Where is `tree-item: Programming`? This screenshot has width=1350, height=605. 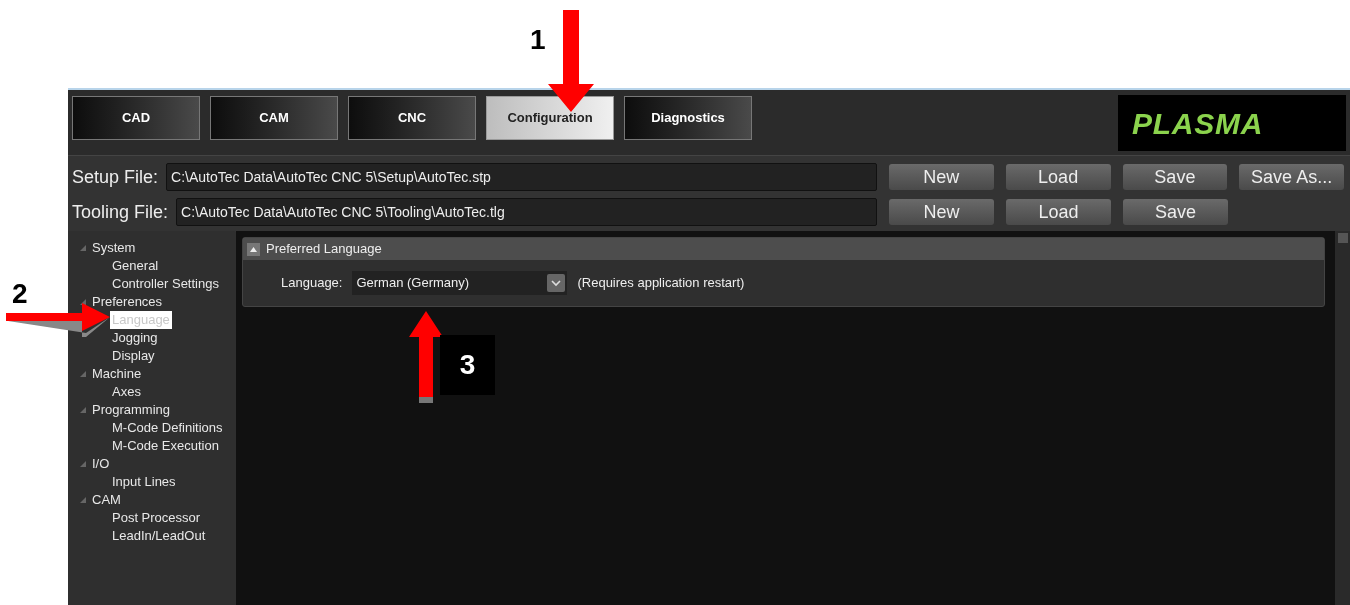 tree-item: Programming is located at coordinates (131, 410).